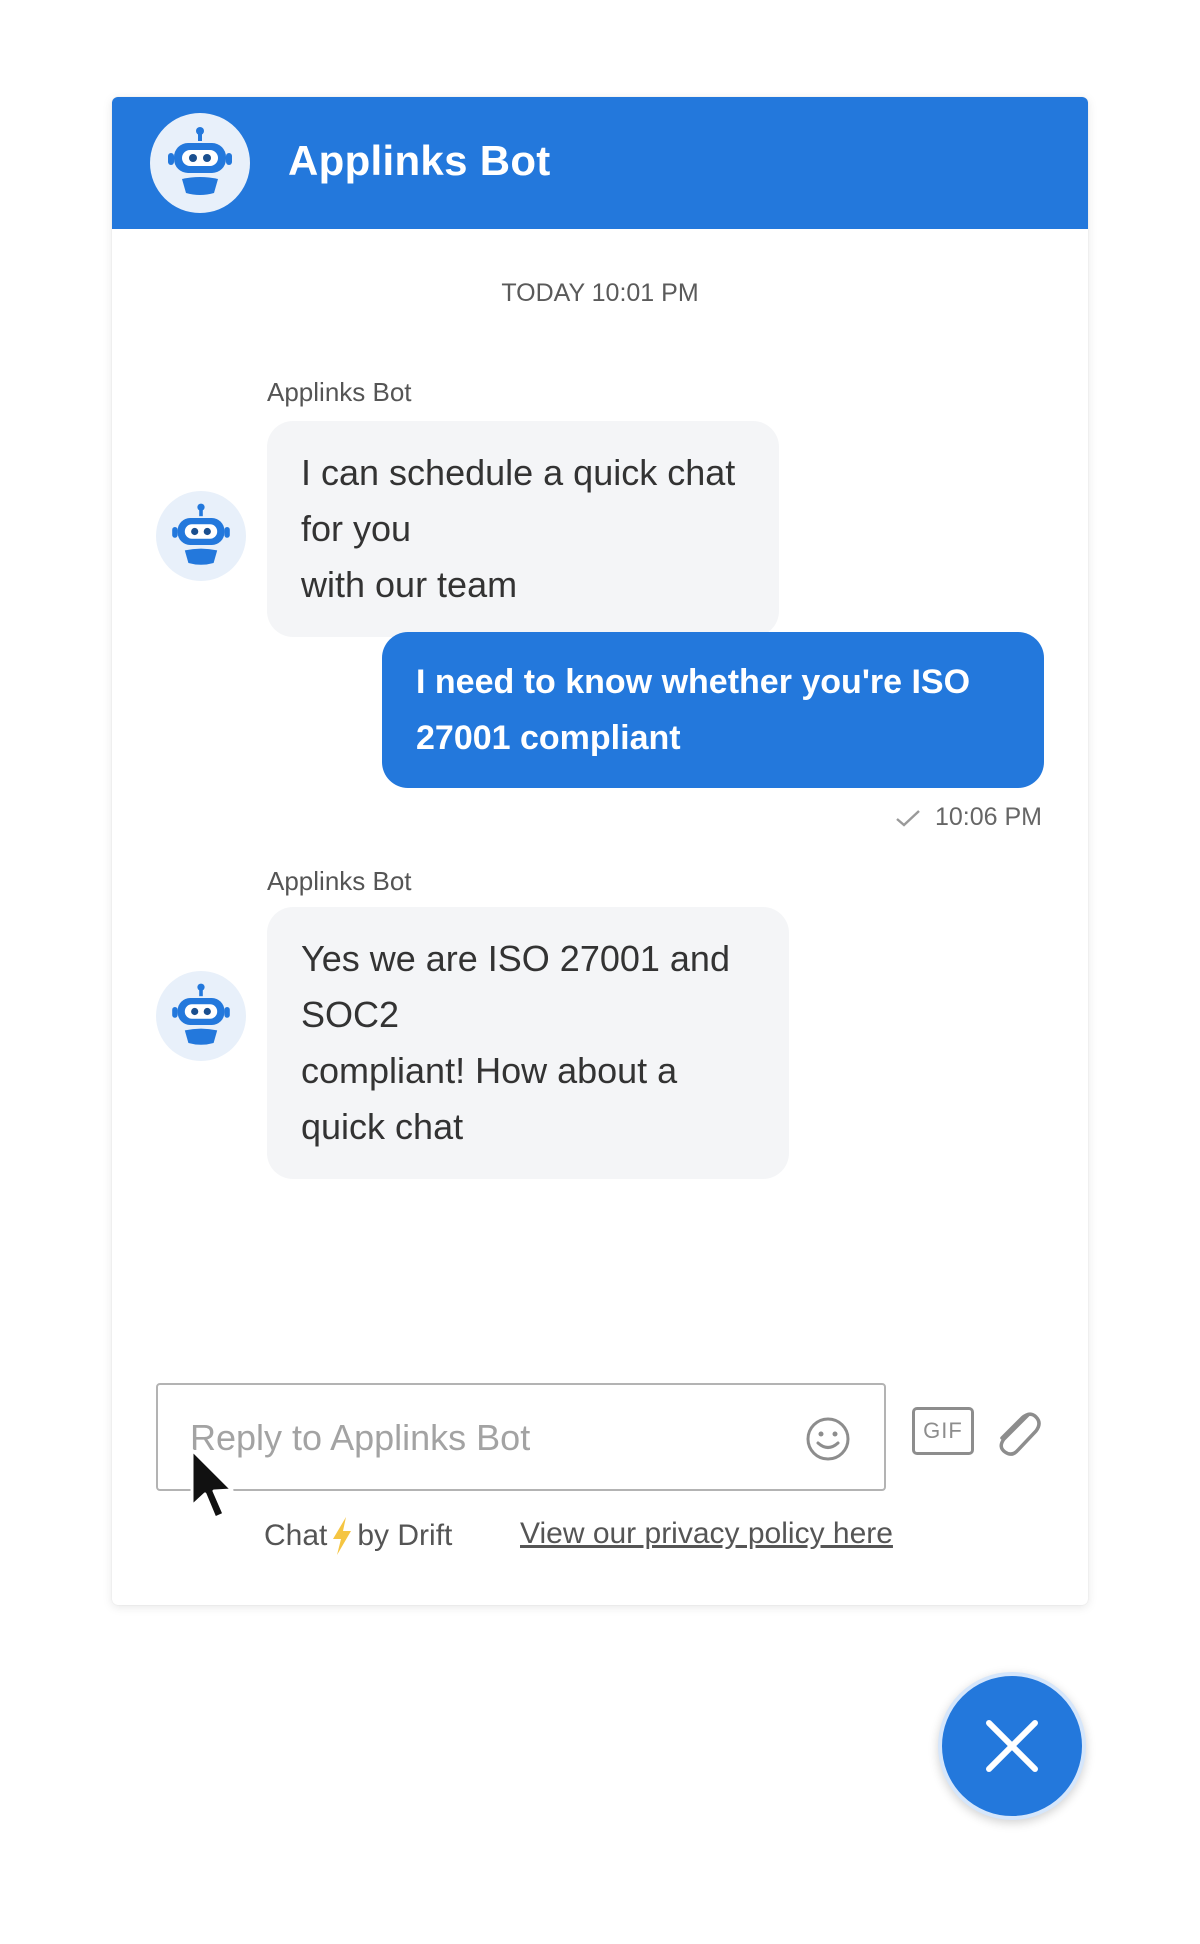  What do you see at coordinates (693, 682) in the screenshot?
I see `message-text-line: I need to know whether you're ISO` at bounding box center [693, 682].